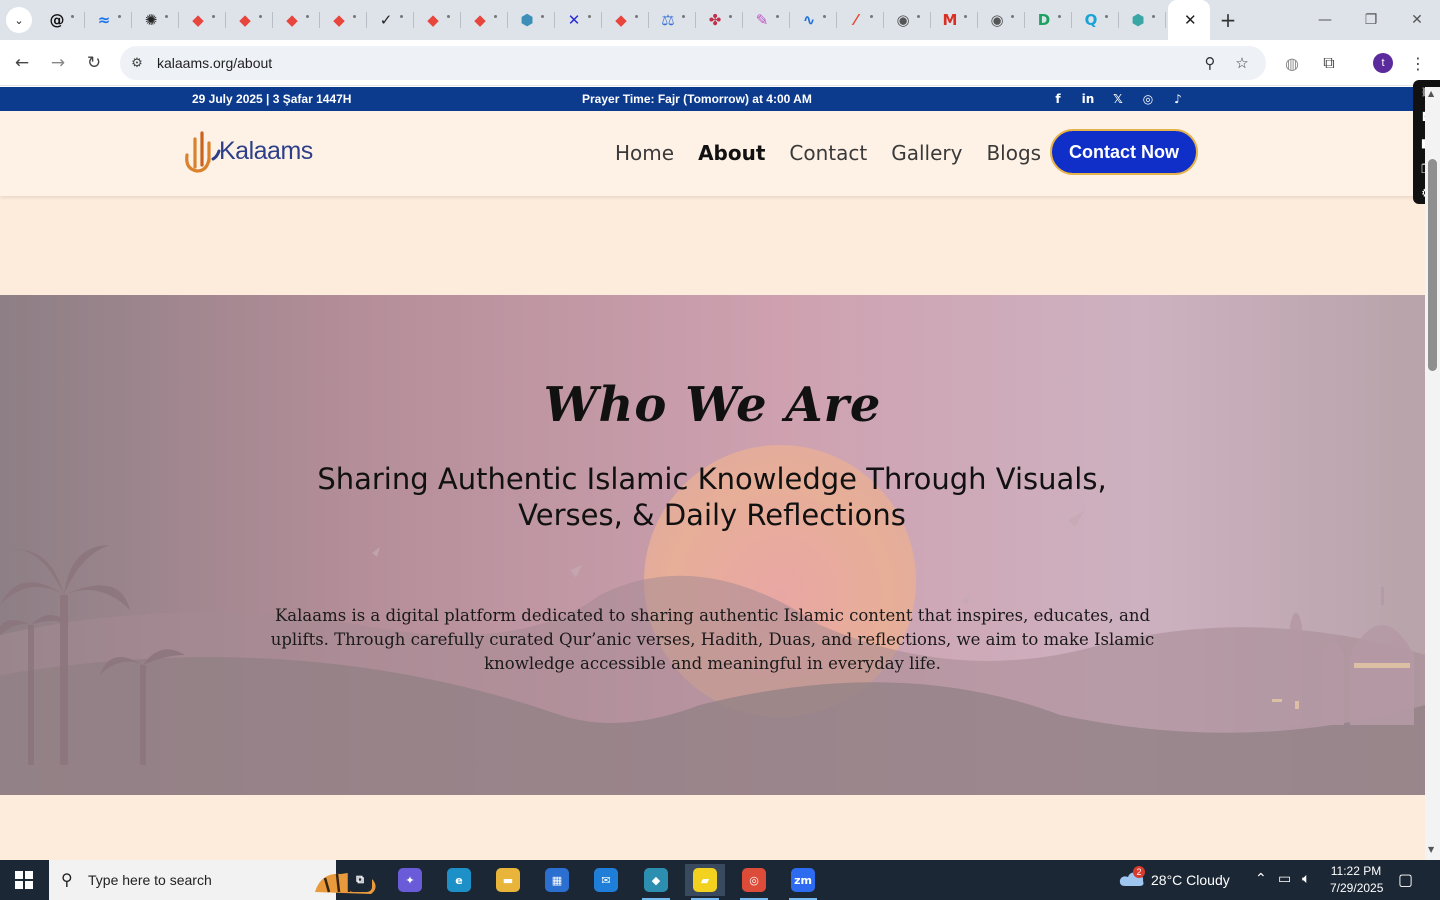  I want to click on reload-button: ↻, so click(94, 63).